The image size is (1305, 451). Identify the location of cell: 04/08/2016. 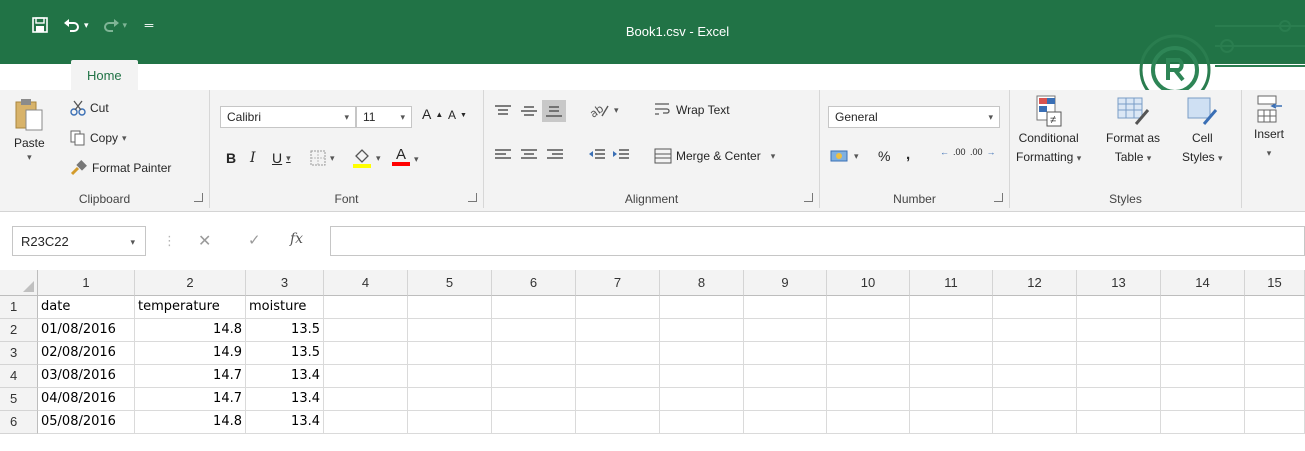
(86, 399).